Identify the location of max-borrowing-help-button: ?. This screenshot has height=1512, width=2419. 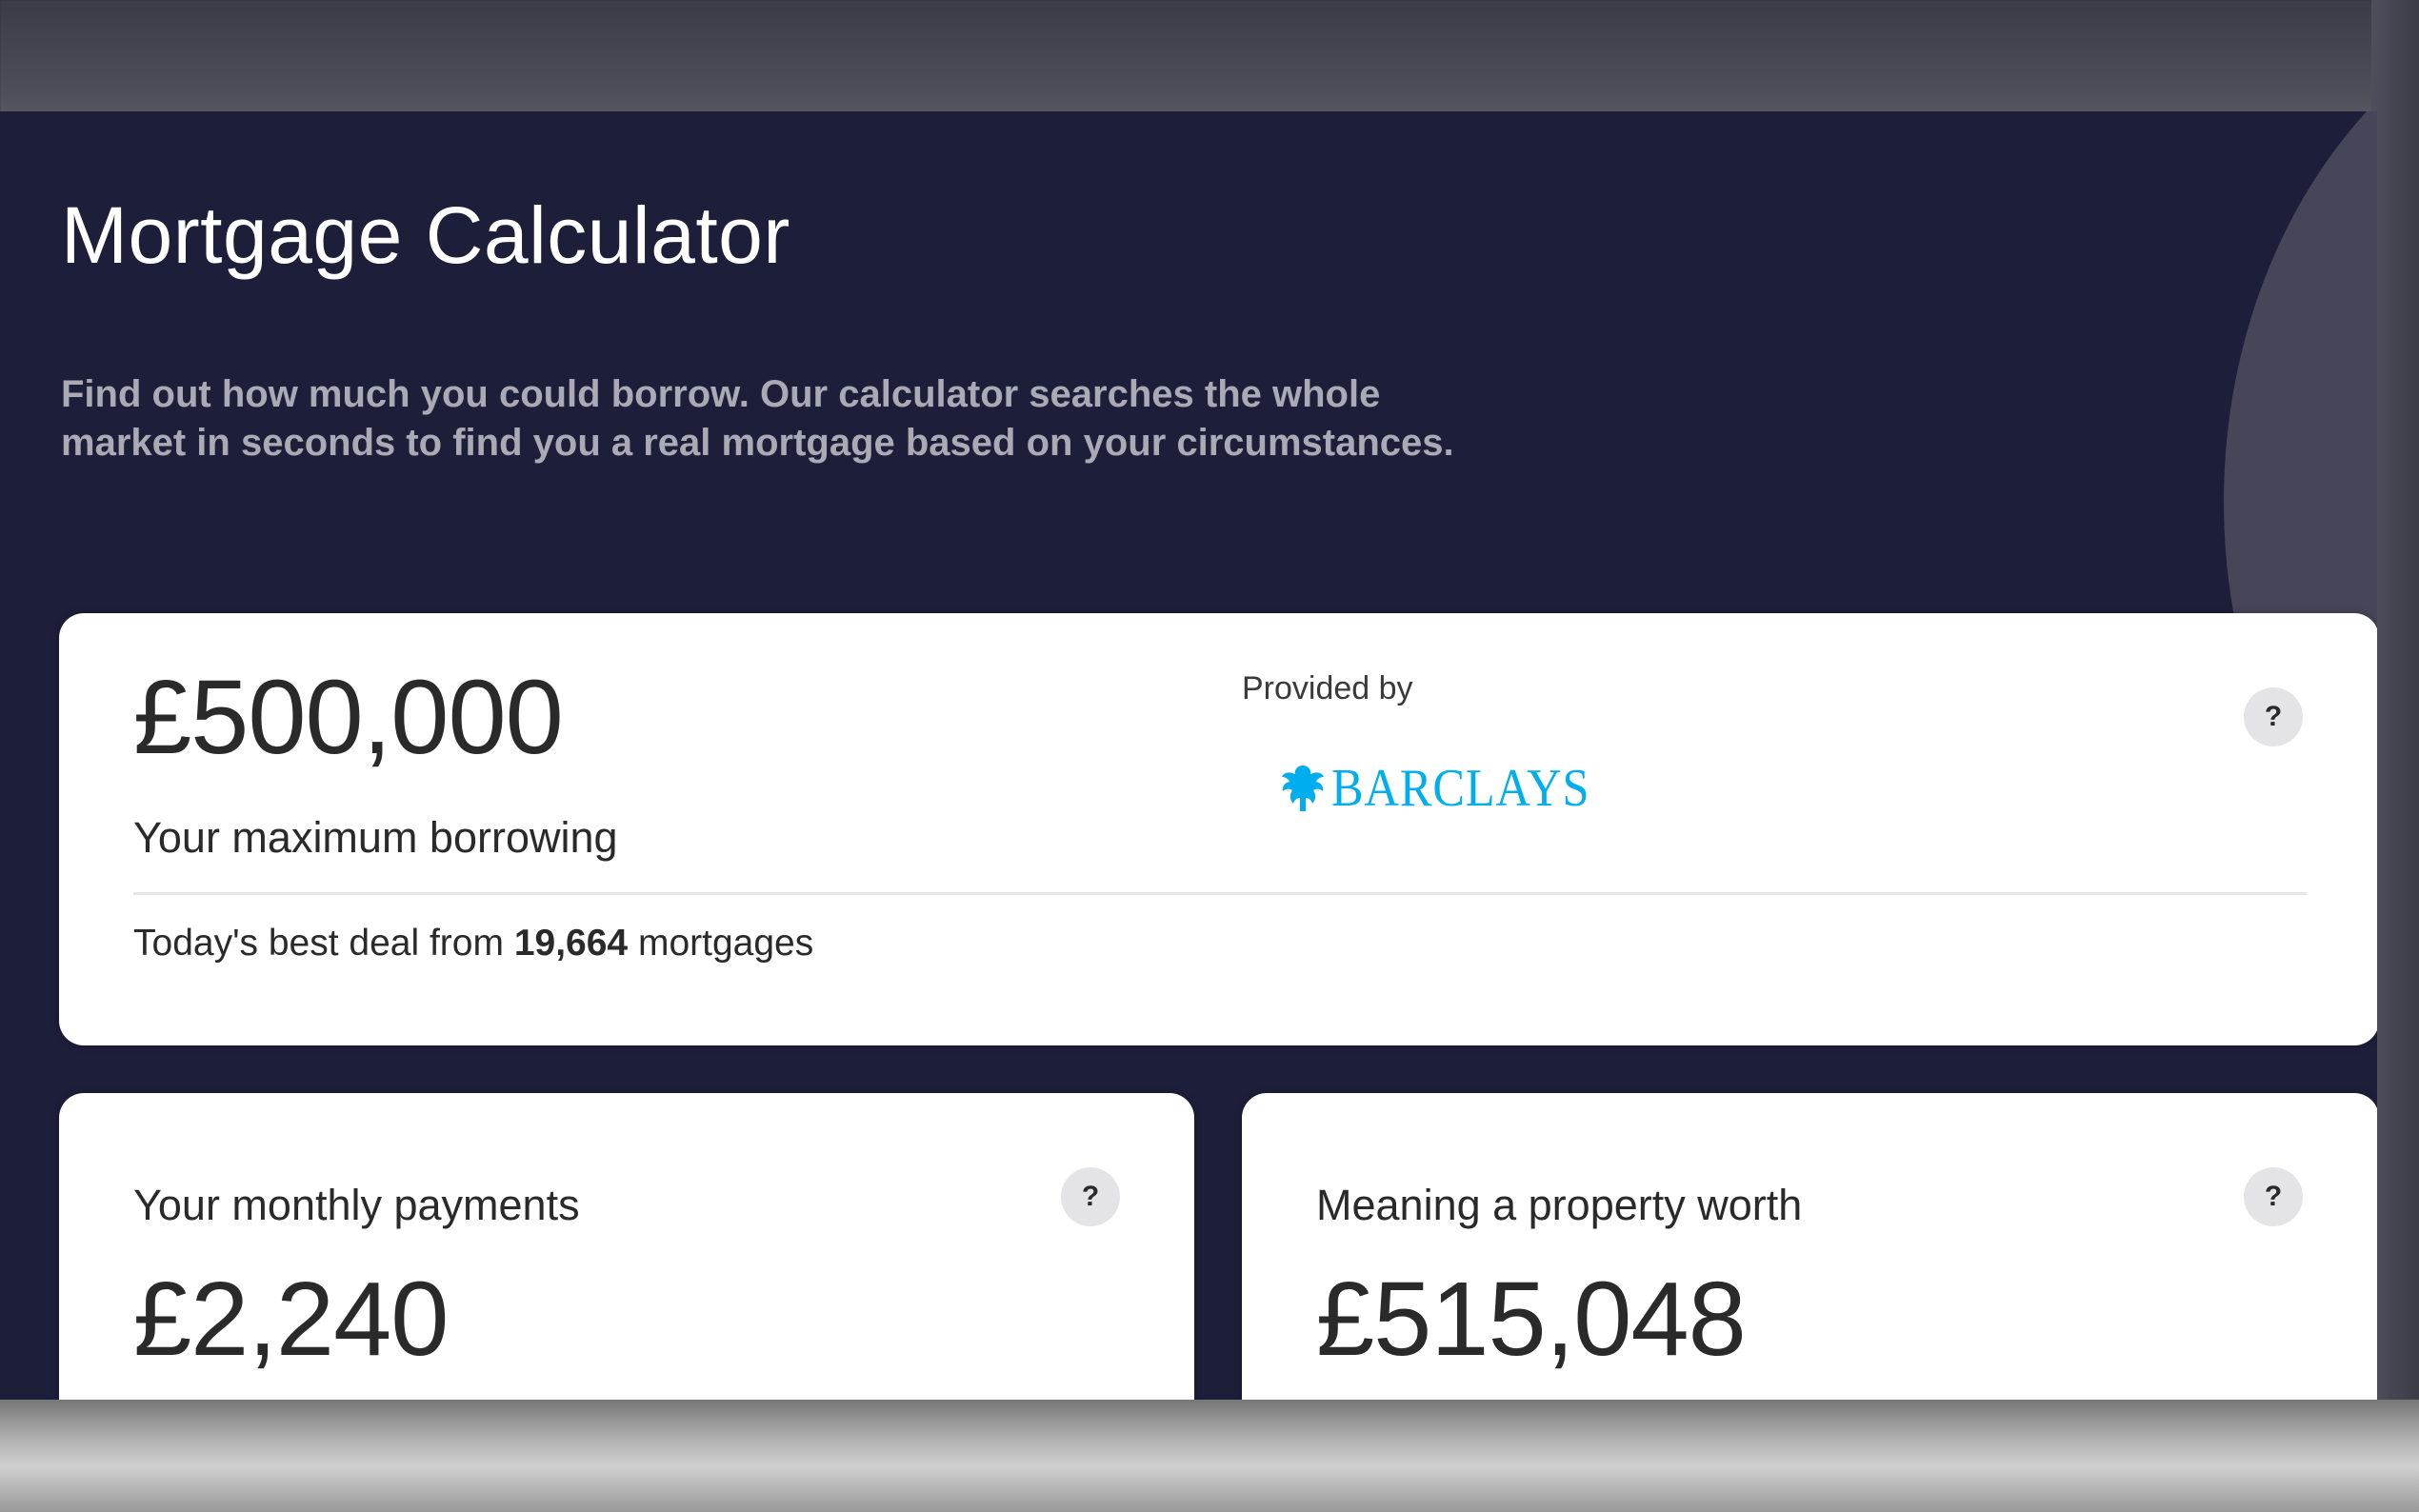
(2273, 716).